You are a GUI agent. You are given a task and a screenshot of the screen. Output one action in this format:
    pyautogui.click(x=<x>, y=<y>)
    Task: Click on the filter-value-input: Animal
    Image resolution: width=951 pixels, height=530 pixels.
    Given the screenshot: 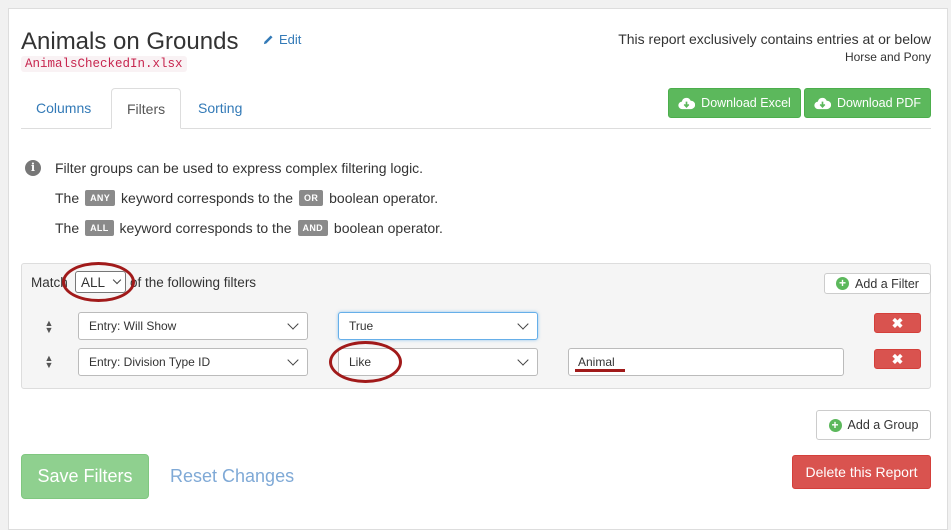 What is the action you would take?
    pyautogui.click(x=706, y=362)
    